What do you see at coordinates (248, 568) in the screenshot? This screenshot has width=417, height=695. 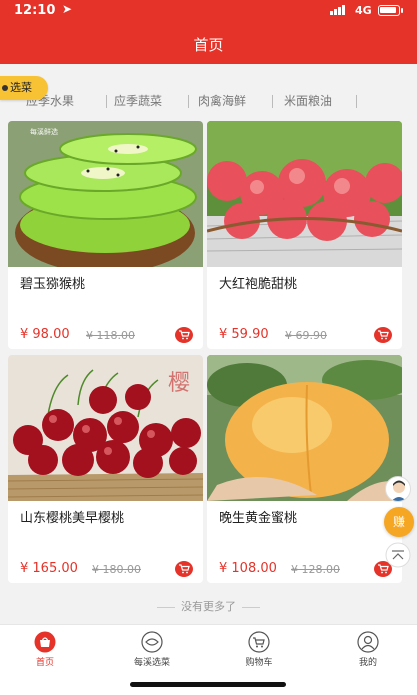 I see `product-price: ¥ 108.00` at bounding box center [248, 568].